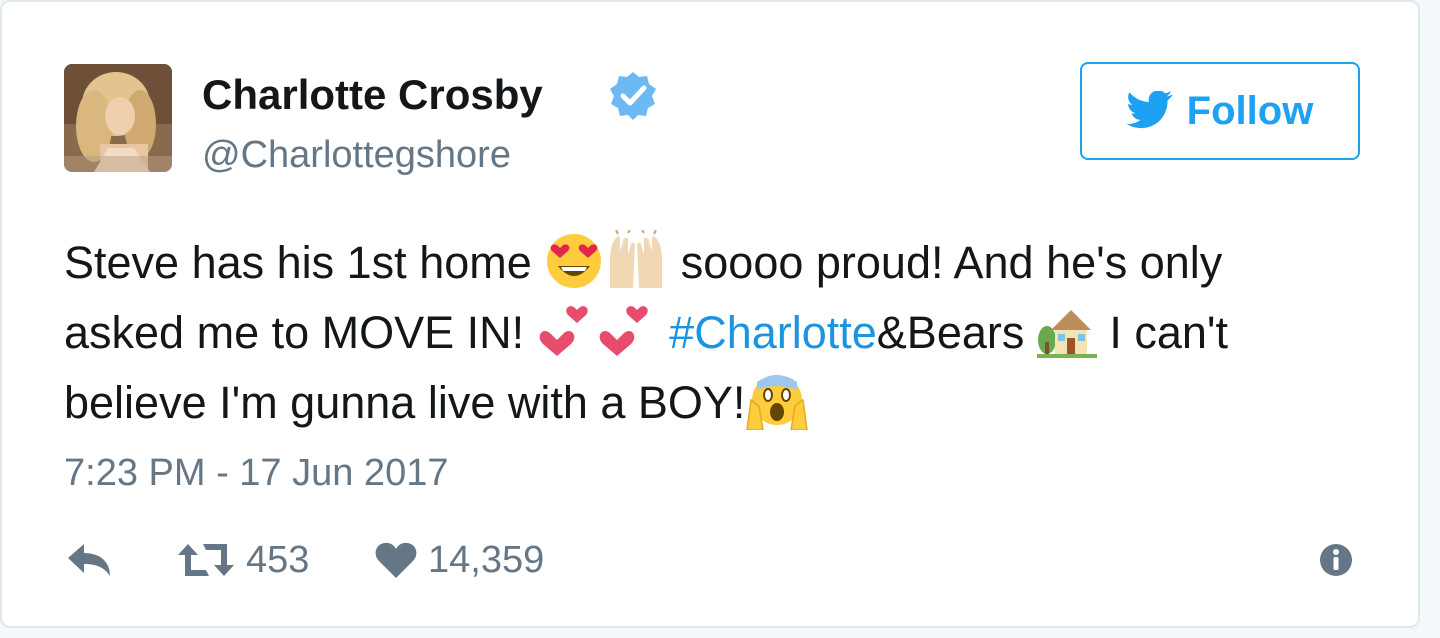  Describe the element at coordinates (945, 262) in the screenshot. I see `tweet-text-segment: soooo proud! And he's only` at that location.